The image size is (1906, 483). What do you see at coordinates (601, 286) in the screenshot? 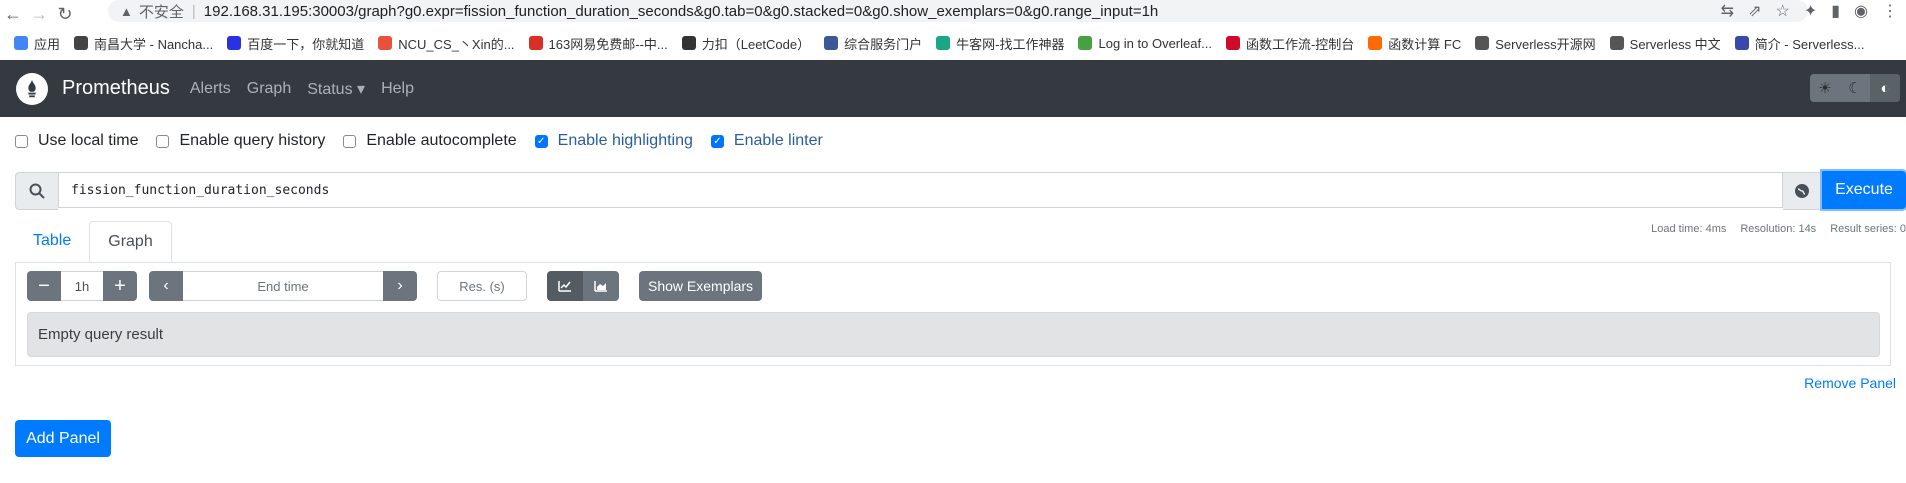
I see `stacked-chart-icon` at bounding box center [601, 286].